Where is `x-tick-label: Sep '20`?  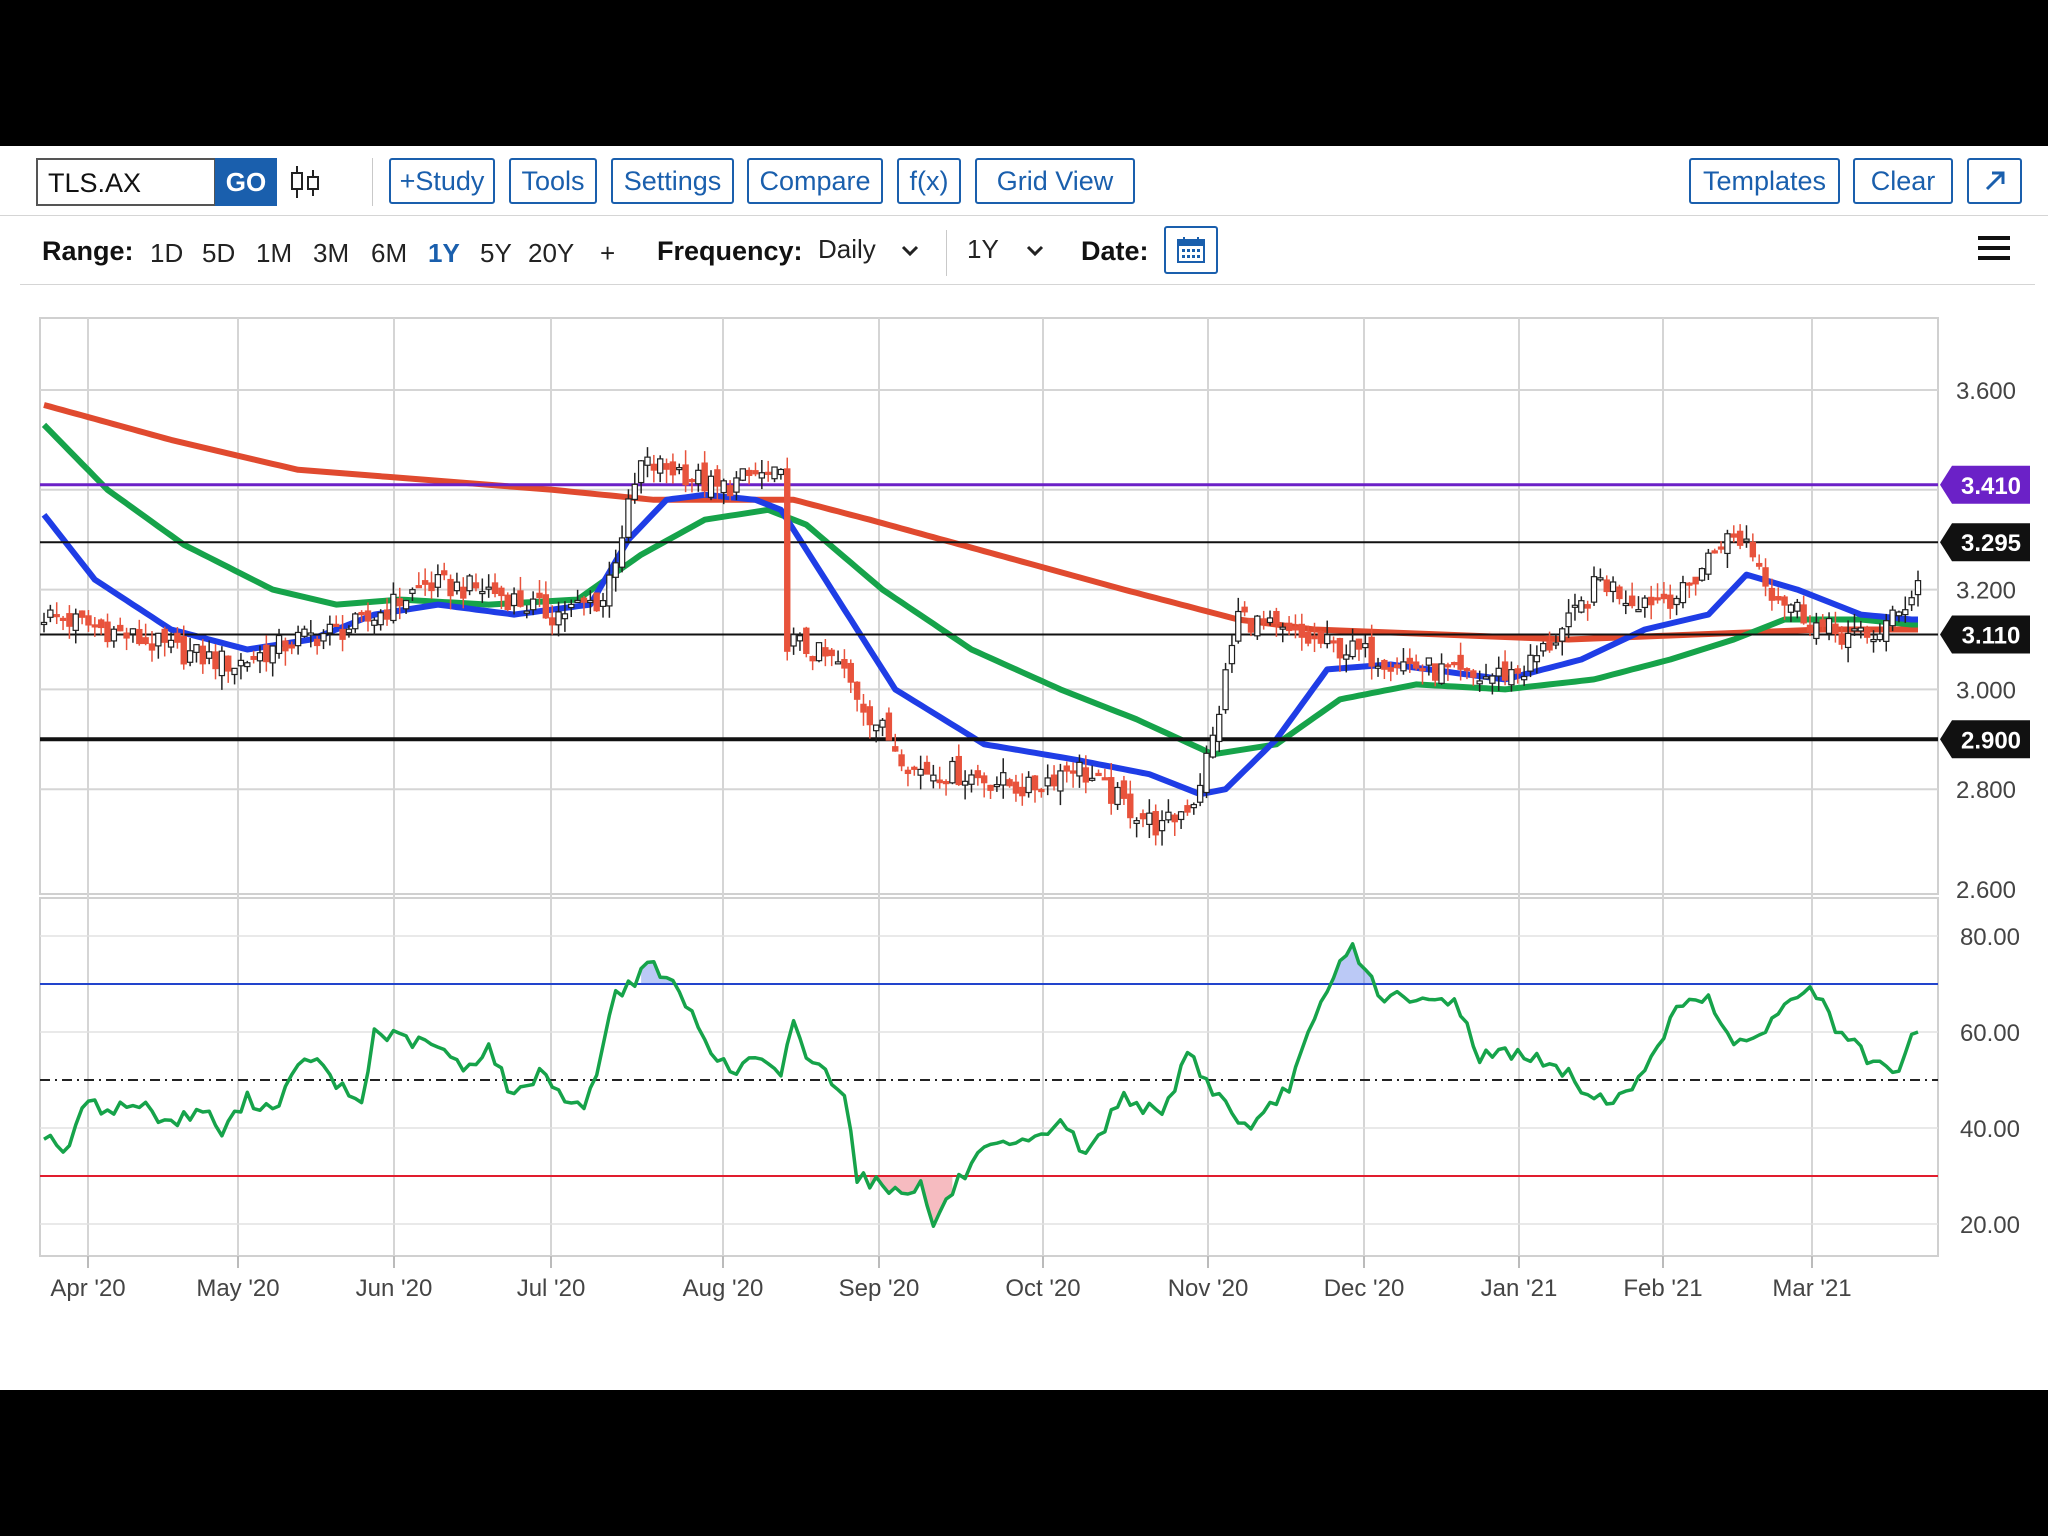
x-tick-label: Sep '20 is located at coordinates (879, 1288).